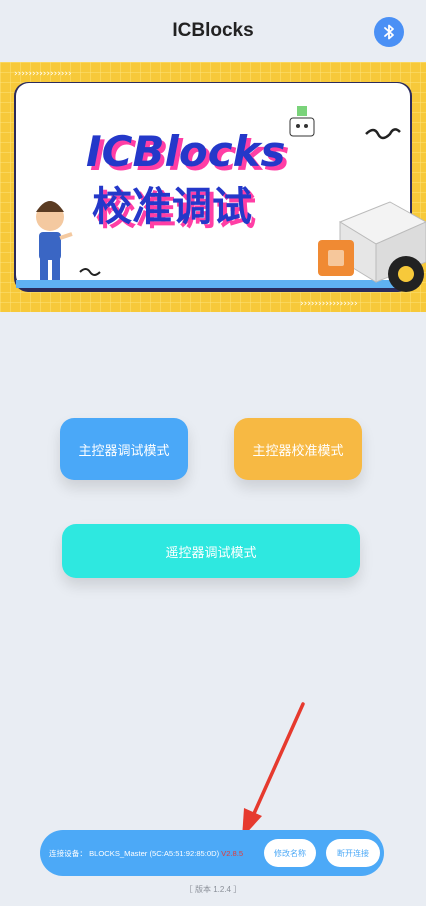 Image resolution: width=426 pixels, height=906 pixels. I want to click on rename-label: 修改名称, so click(290, 853).